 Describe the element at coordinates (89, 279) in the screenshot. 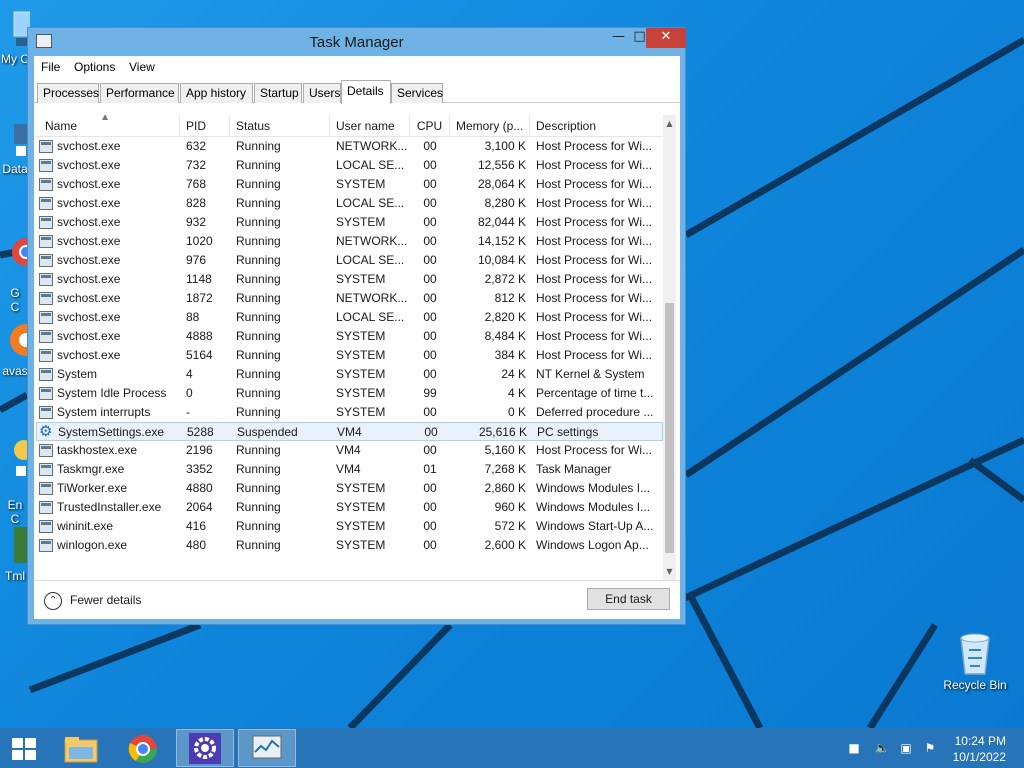

I see `process-name: svchost.exe` at that location.